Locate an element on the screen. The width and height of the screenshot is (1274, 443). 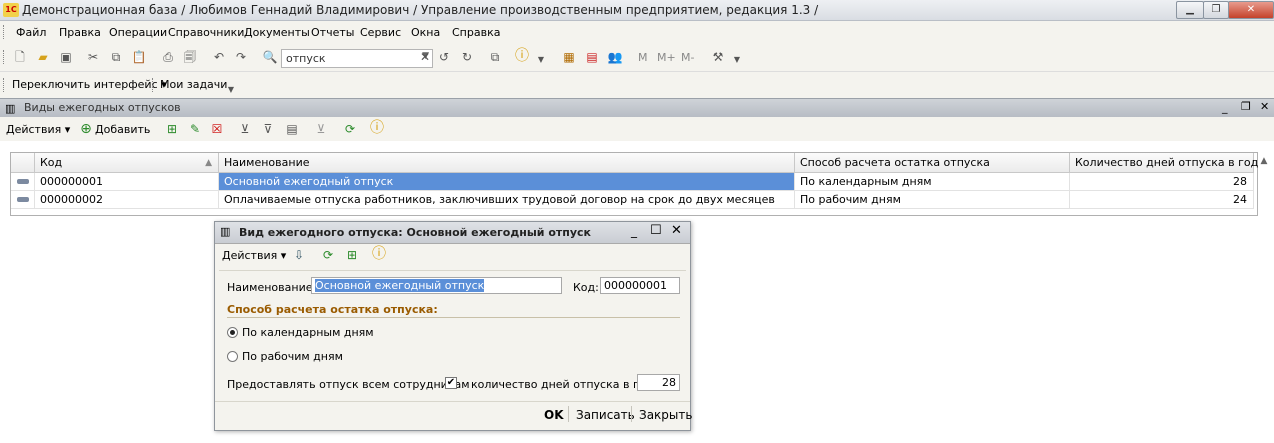
add-button: Добавить is located at coordinates (122, 129).